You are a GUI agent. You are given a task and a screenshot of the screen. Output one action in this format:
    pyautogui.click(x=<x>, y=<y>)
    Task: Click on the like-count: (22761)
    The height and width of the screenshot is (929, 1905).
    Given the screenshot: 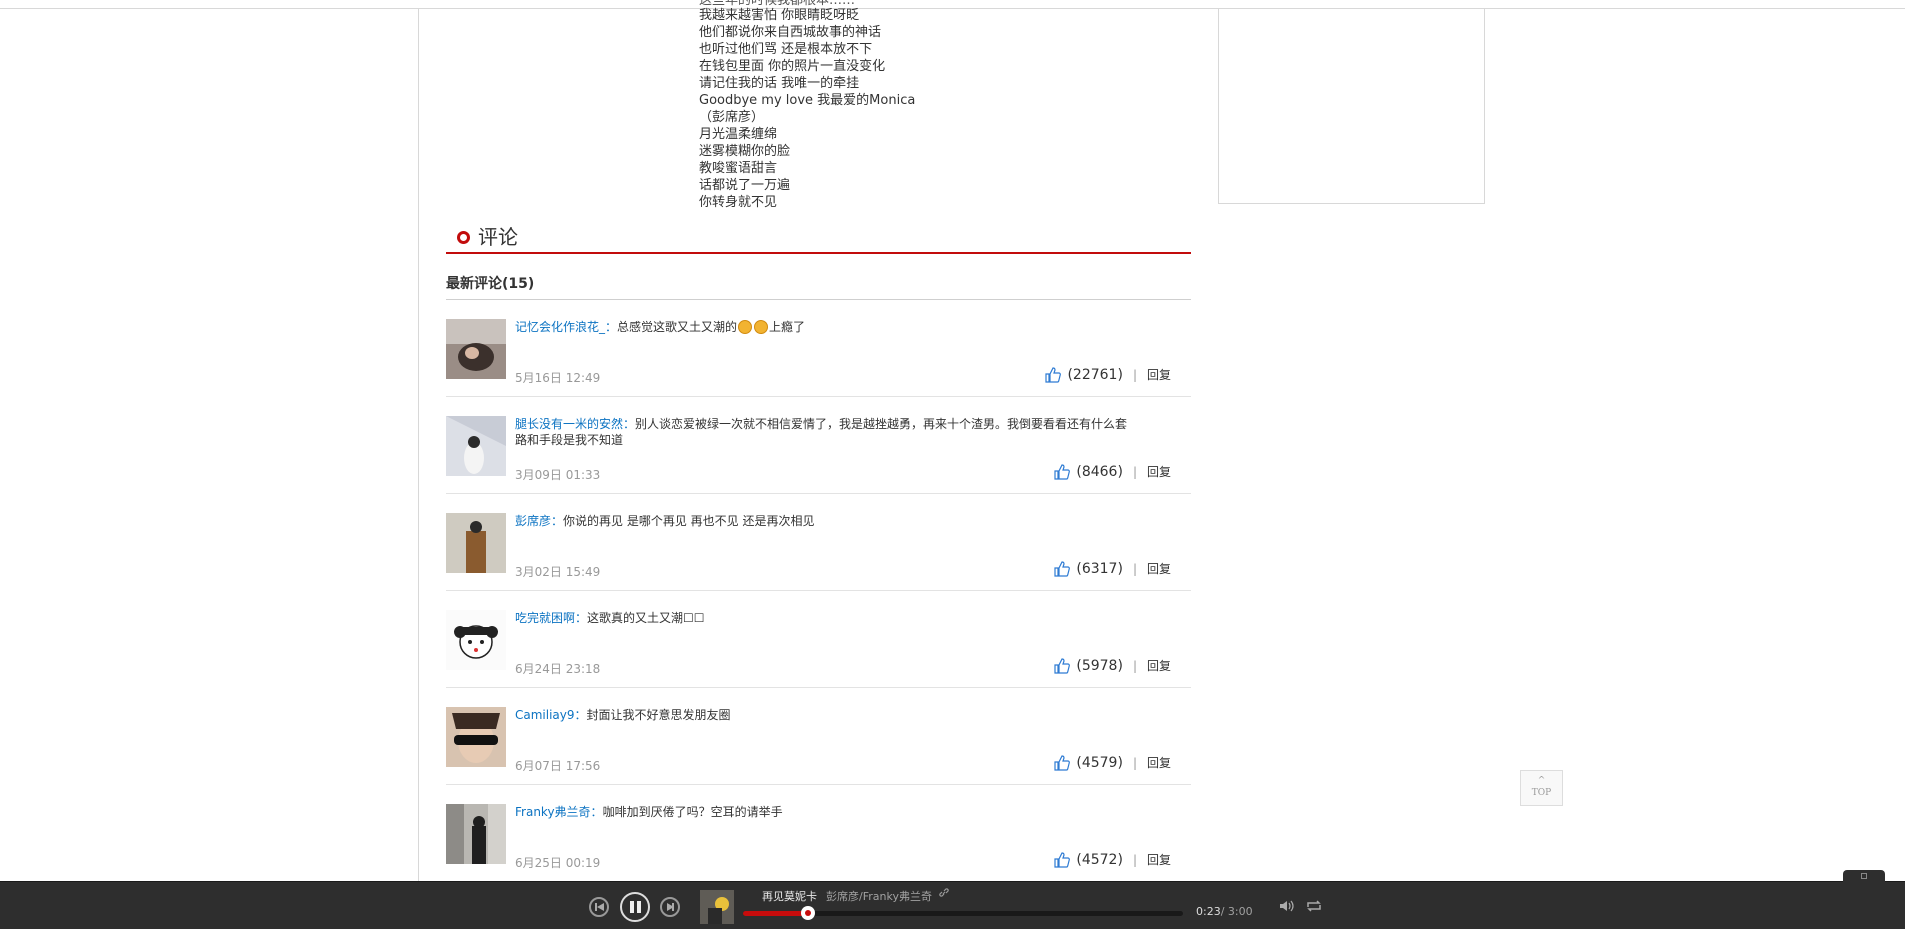 What is the action you would take?
    pyautogui.click(x=1095, y=374)
    